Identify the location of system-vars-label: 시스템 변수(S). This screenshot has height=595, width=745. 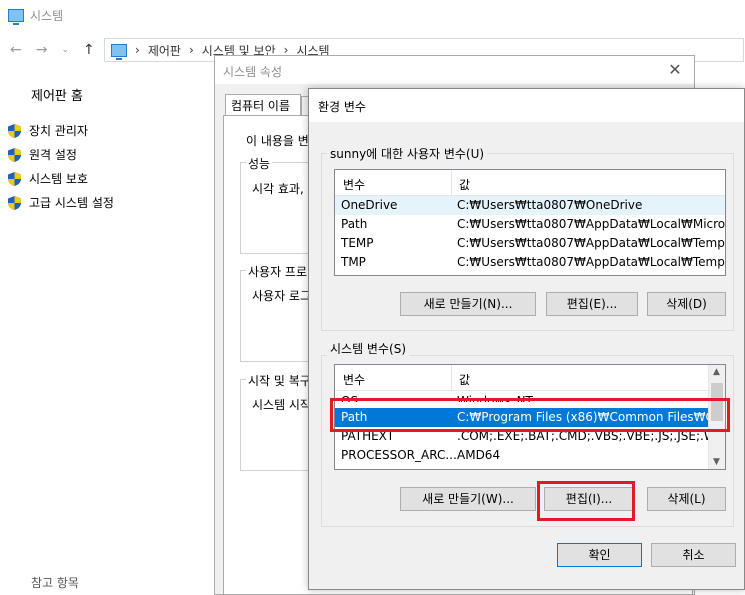
(368, 348).